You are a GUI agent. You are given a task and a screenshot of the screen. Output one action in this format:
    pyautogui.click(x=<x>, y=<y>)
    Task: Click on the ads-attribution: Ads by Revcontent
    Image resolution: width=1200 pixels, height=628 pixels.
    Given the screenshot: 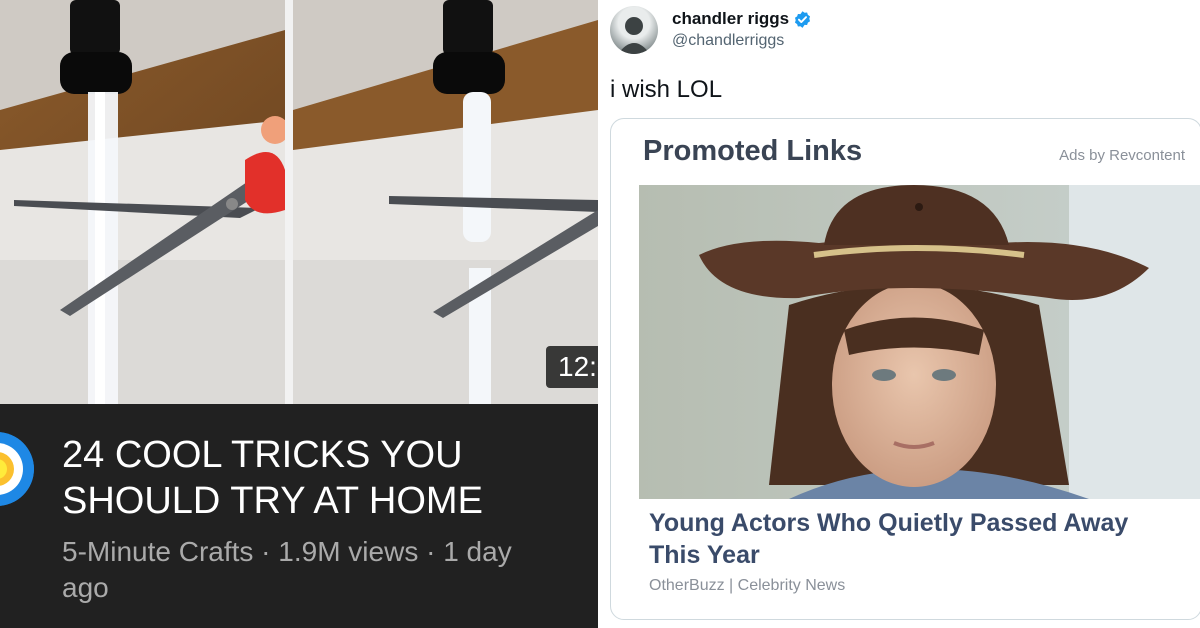 What is the action you would take?
    pyautogui.click(x=1122, y=155)
    